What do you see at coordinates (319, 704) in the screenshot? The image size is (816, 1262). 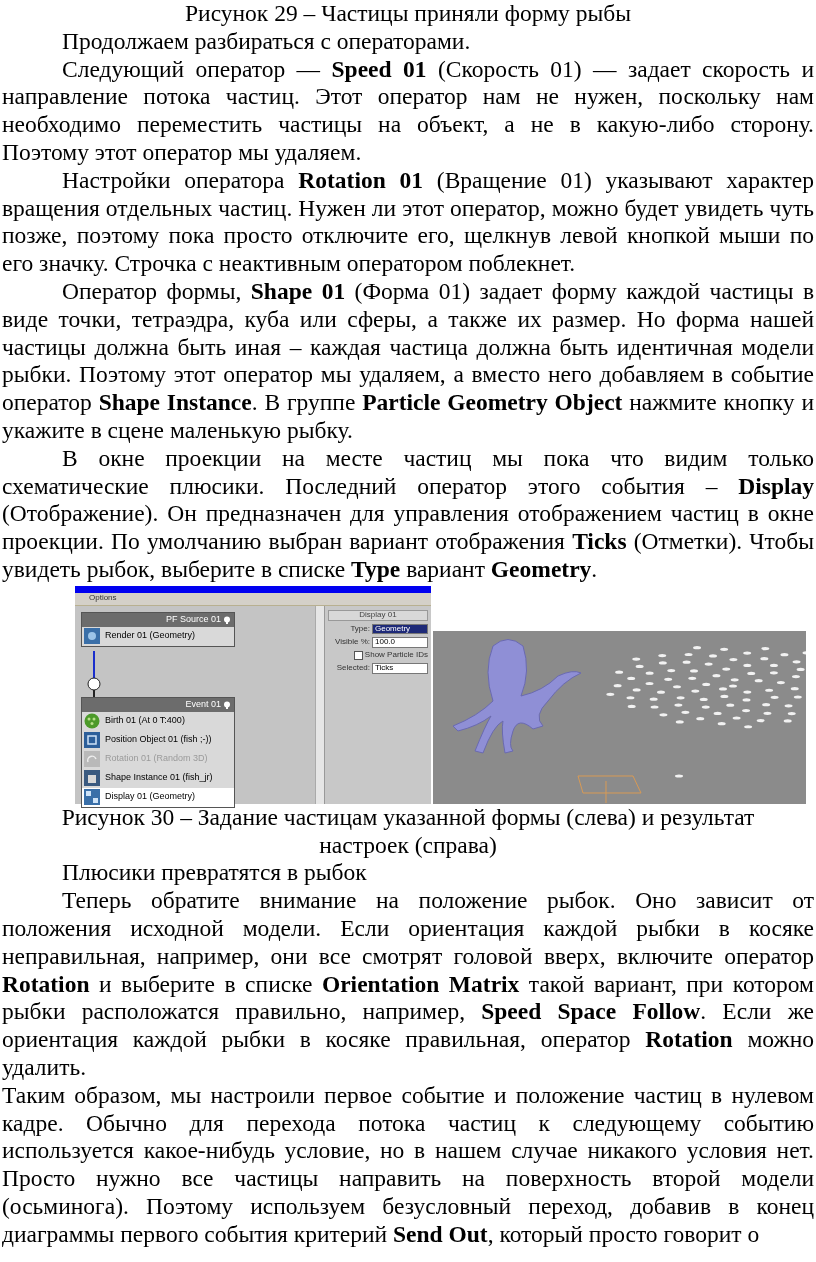 I see `scrollbar` at bounding box center [319, 704].